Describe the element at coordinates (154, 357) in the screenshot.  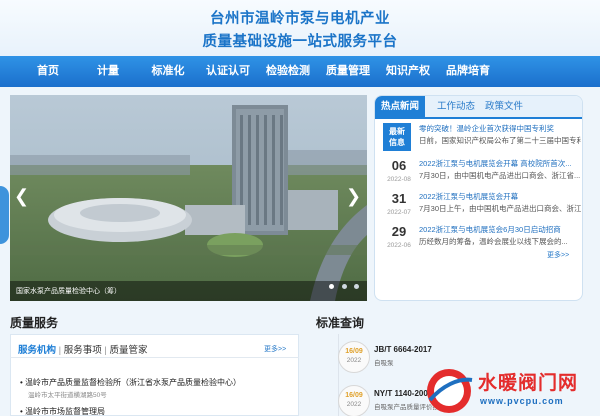
I see `divider` at that location.